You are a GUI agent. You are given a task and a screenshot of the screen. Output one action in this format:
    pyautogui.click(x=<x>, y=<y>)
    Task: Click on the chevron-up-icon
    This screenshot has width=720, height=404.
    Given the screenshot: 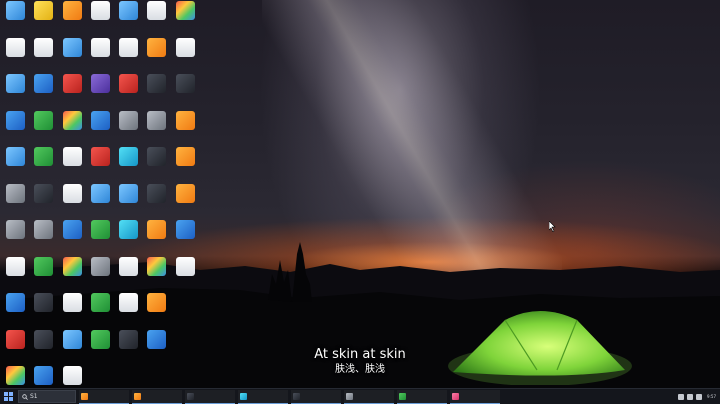 What is the action you would take?
    pyautogui.click(x=681, y=396)
    